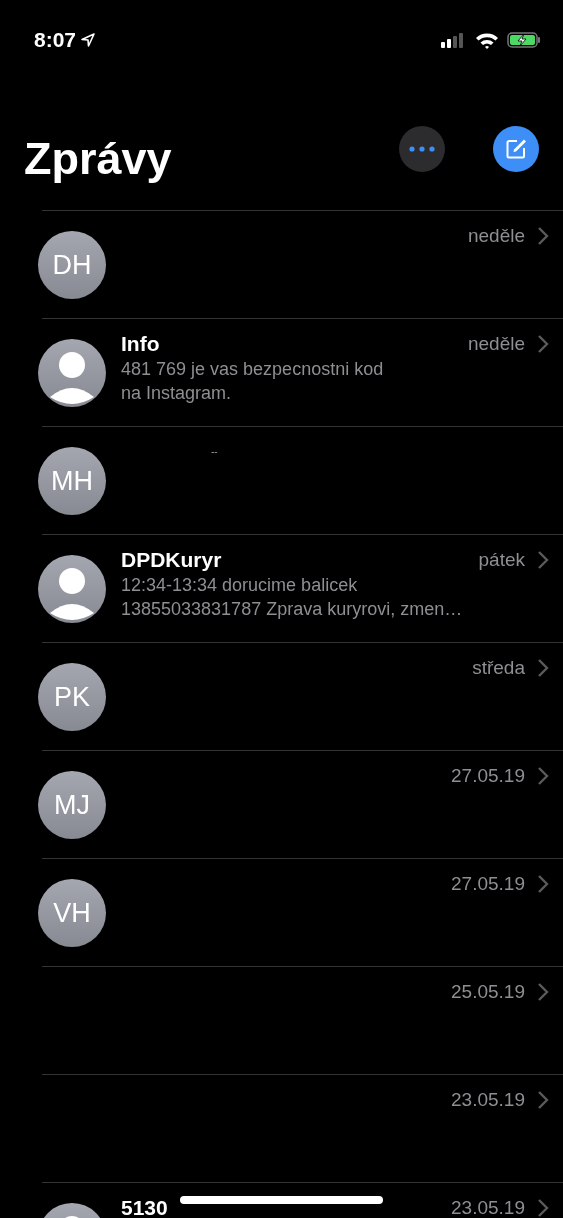 The image size is (563, 1218). Describe the element at coordinates (72, 697) in the screenshot. I see `avatar: PK` at that location.